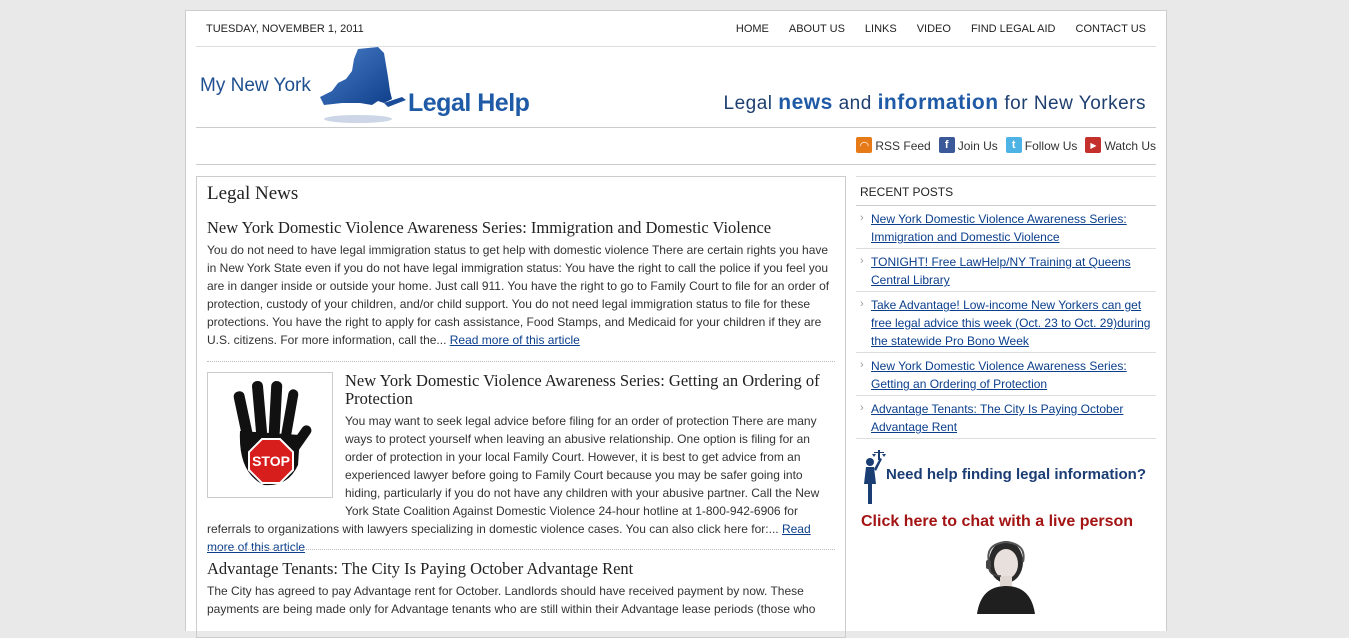  I want to click on need-help-banner: Need help finding legal information?, so click(1006, 474).